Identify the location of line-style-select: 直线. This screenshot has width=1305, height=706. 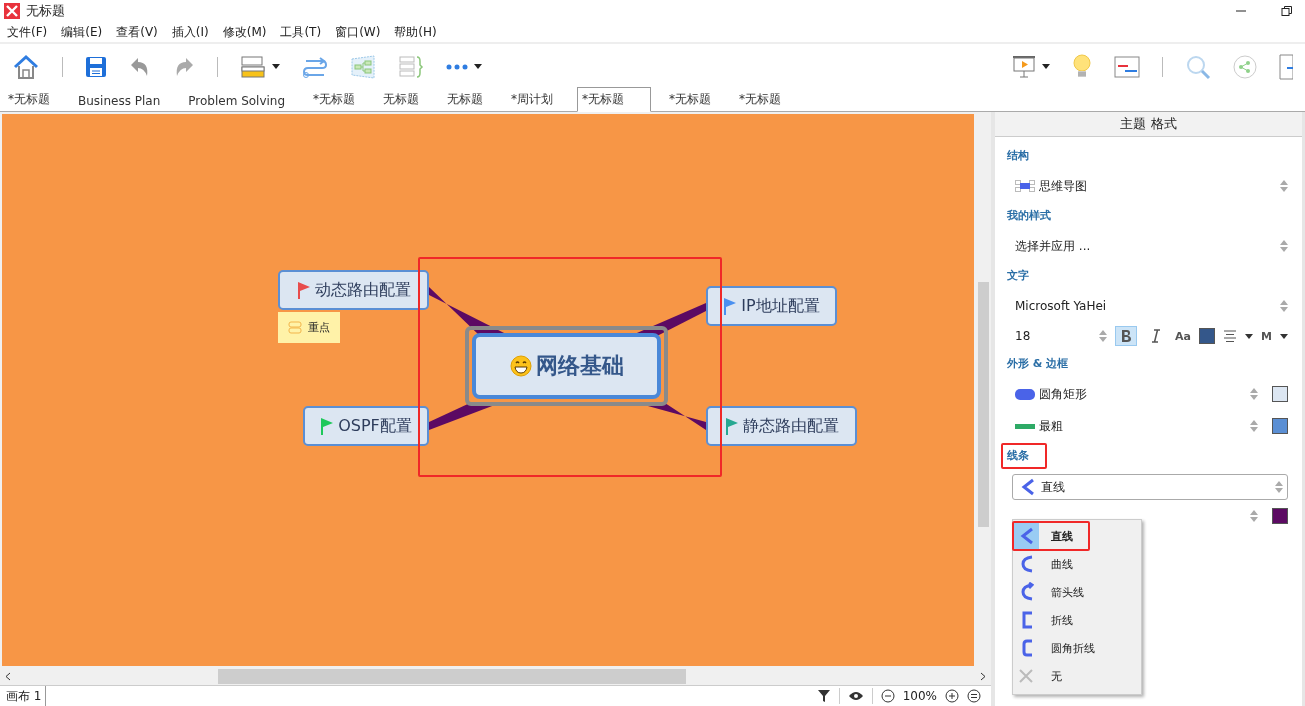
(1150, 487).